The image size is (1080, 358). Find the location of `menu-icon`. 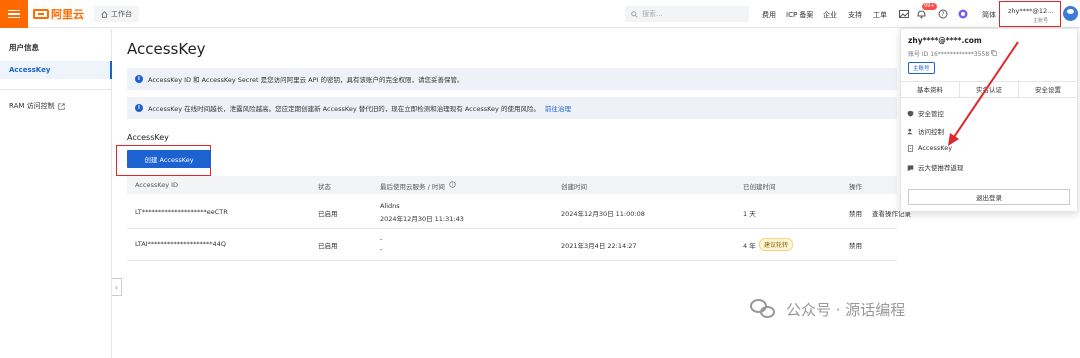

menu-icon is located at coordinates (14, 14).